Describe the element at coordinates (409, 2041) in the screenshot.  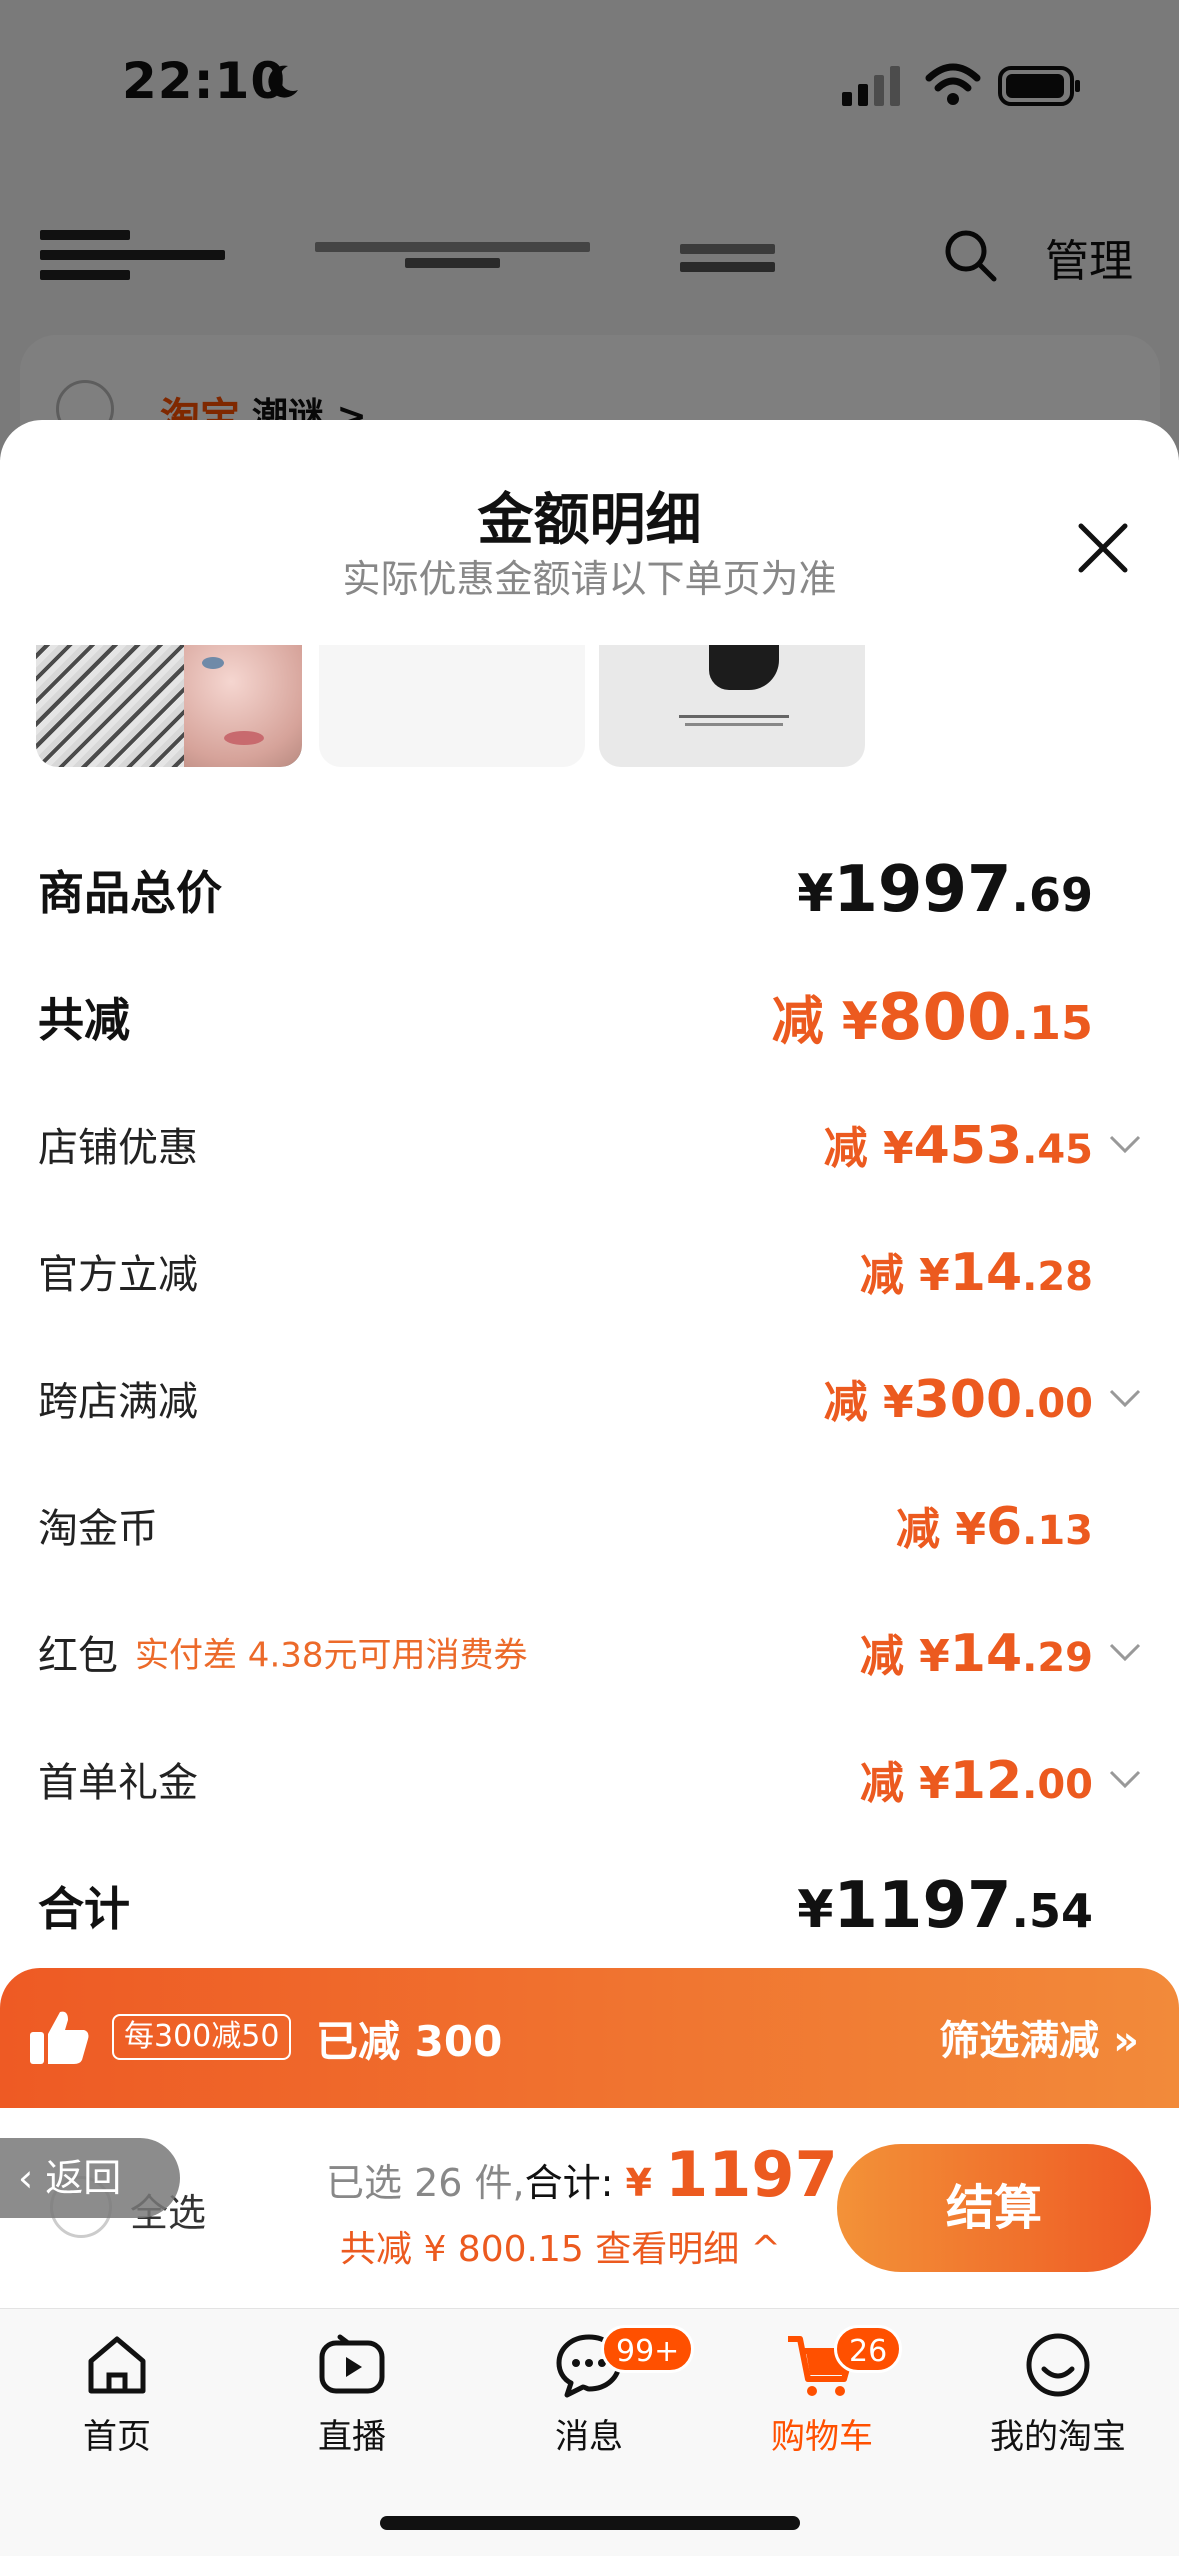
I see `promo-done: 已减 300` at that location.